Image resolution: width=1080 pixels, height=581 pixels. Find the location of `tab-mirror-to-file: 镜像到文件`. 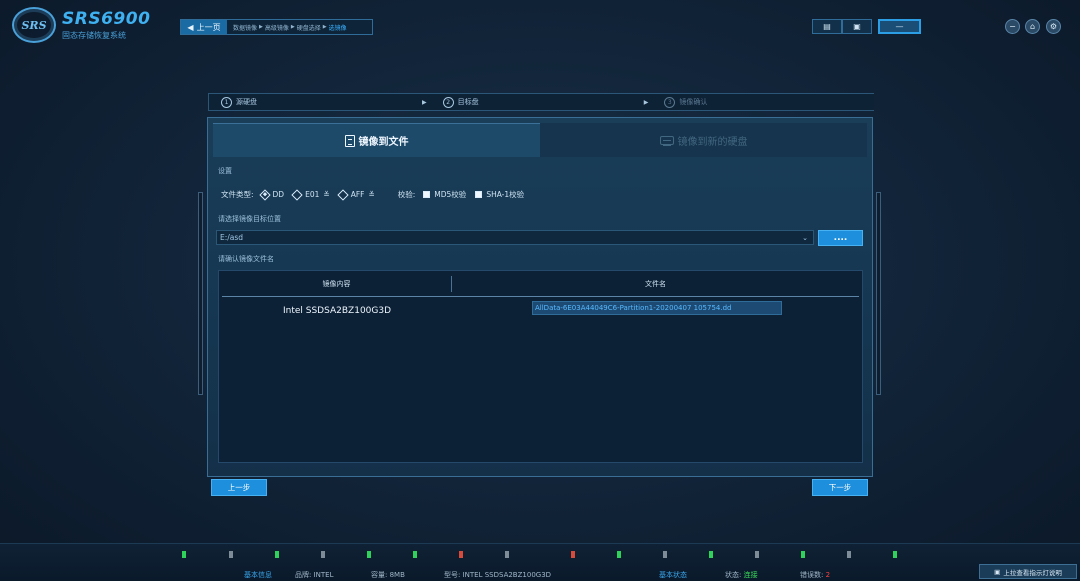

tab-mirror-to-file: 镜像到文件 is located at coordinates (376, 140).